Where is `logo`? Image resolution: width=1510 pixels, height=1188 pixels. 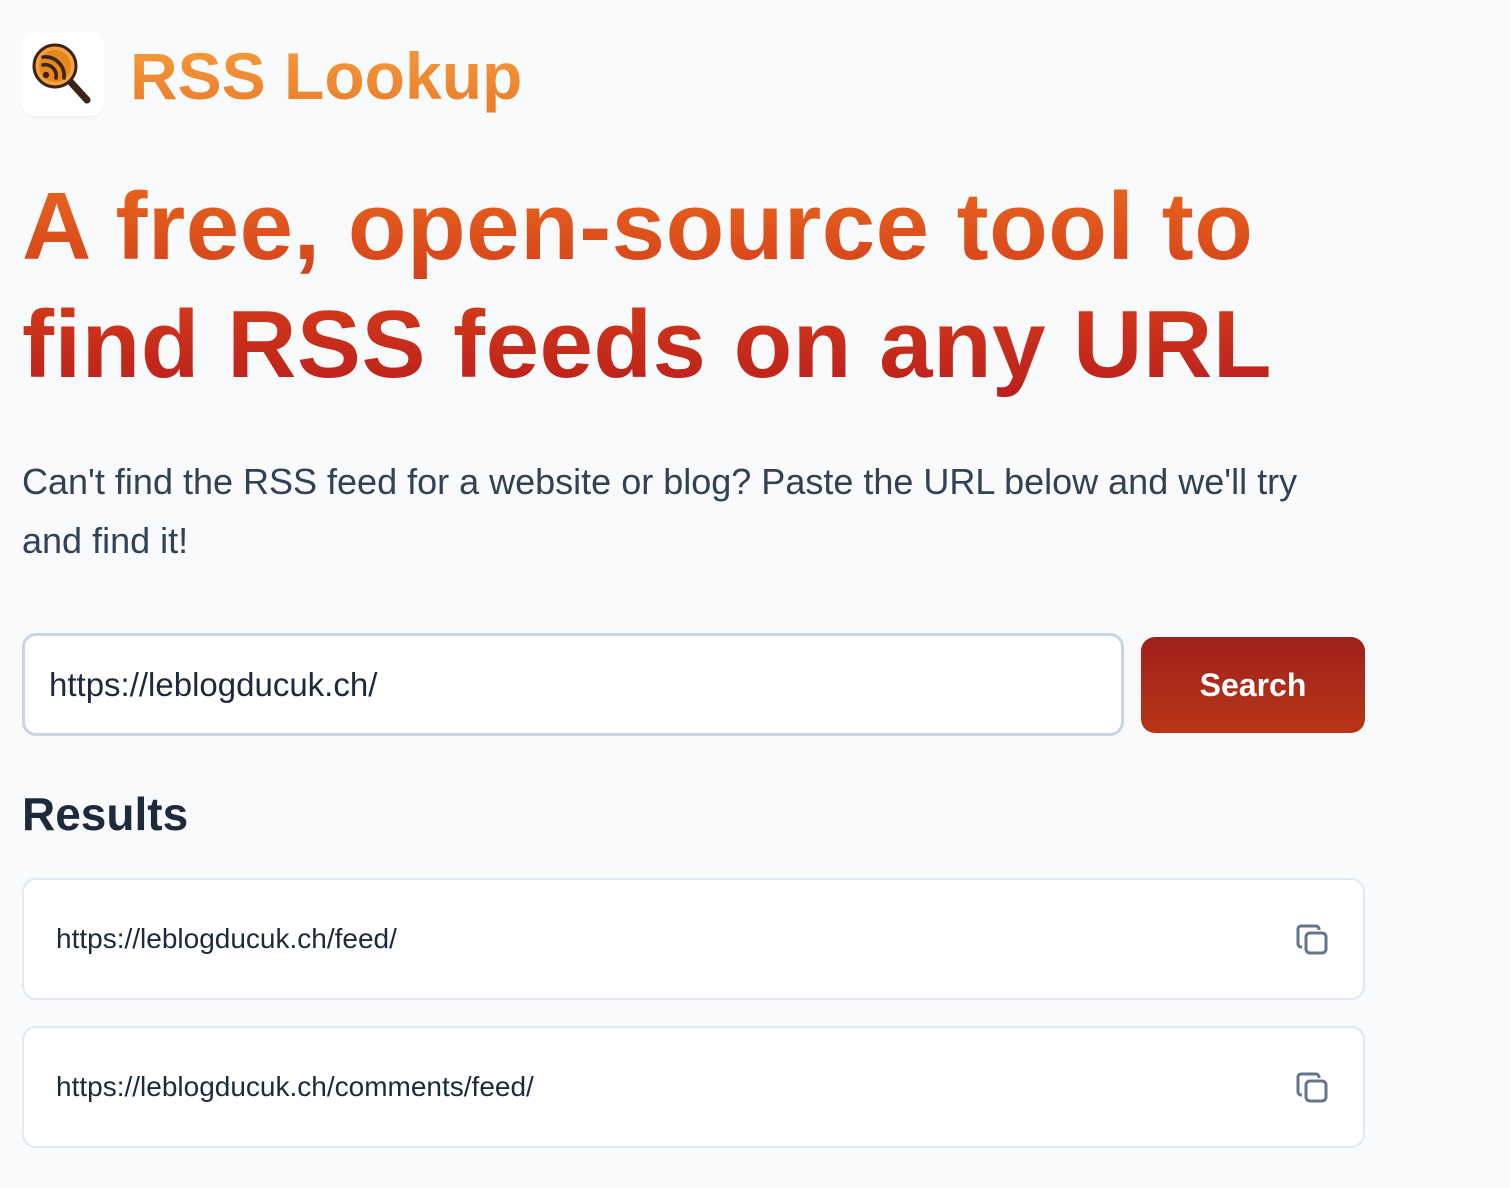
logo is located at coordinates (63, 74).